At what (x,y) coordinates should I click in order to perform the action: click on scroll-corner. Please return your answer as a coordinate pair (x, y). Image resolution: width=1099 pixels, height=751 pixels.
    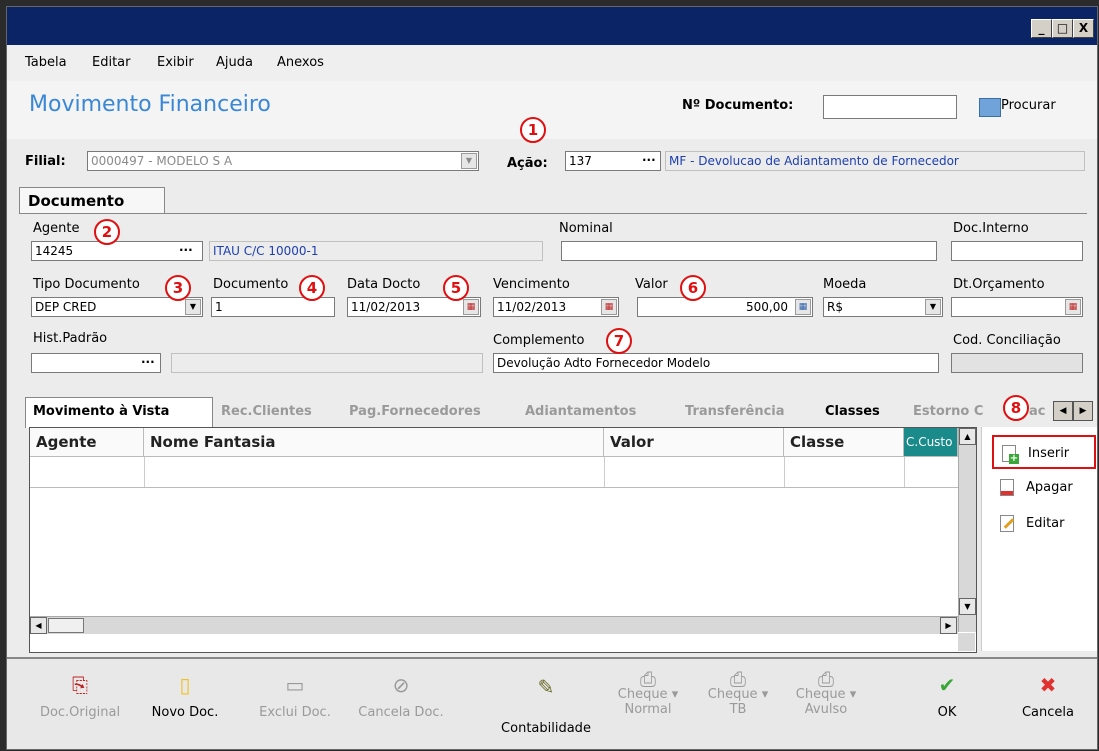
    Looking at the image, I should click on (966, 642).